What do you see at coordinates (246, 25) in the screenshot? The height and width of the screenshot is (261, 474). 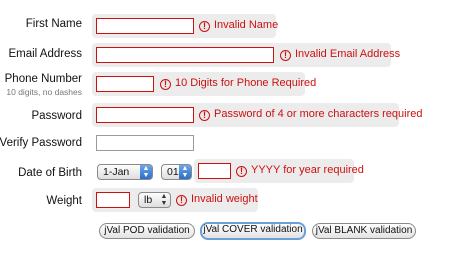 I see `first-name-error: Invalid Name` at bounding box center [246, 25].